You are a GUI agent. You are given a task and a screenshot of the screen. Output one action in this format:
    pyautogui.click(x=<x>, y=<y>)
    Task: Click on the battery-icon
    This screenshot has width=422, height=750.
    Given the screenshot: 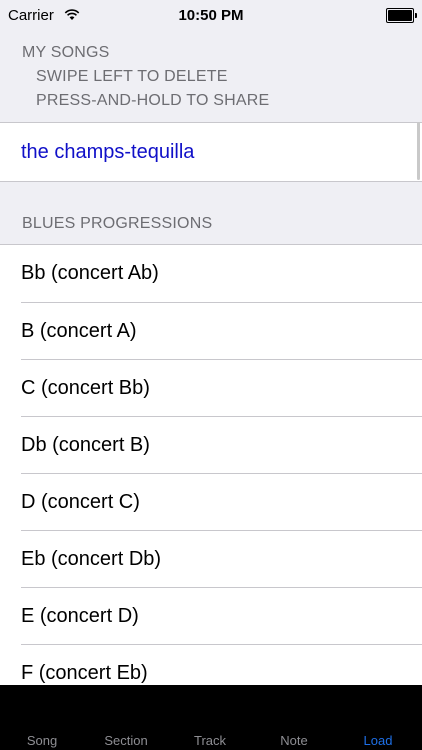 What is the action you would take?
    pyautogui.click(x=401, y=15)
    